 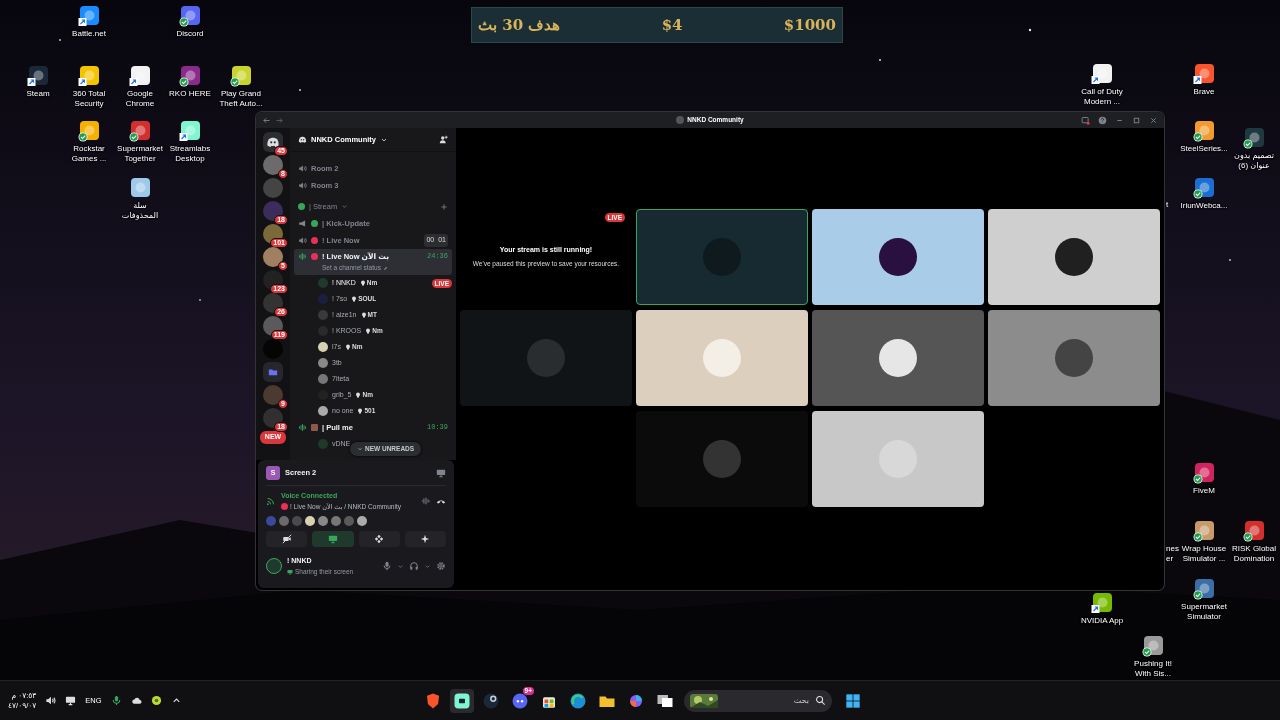 I want to click on display-icon, so click(x=71, y=700).